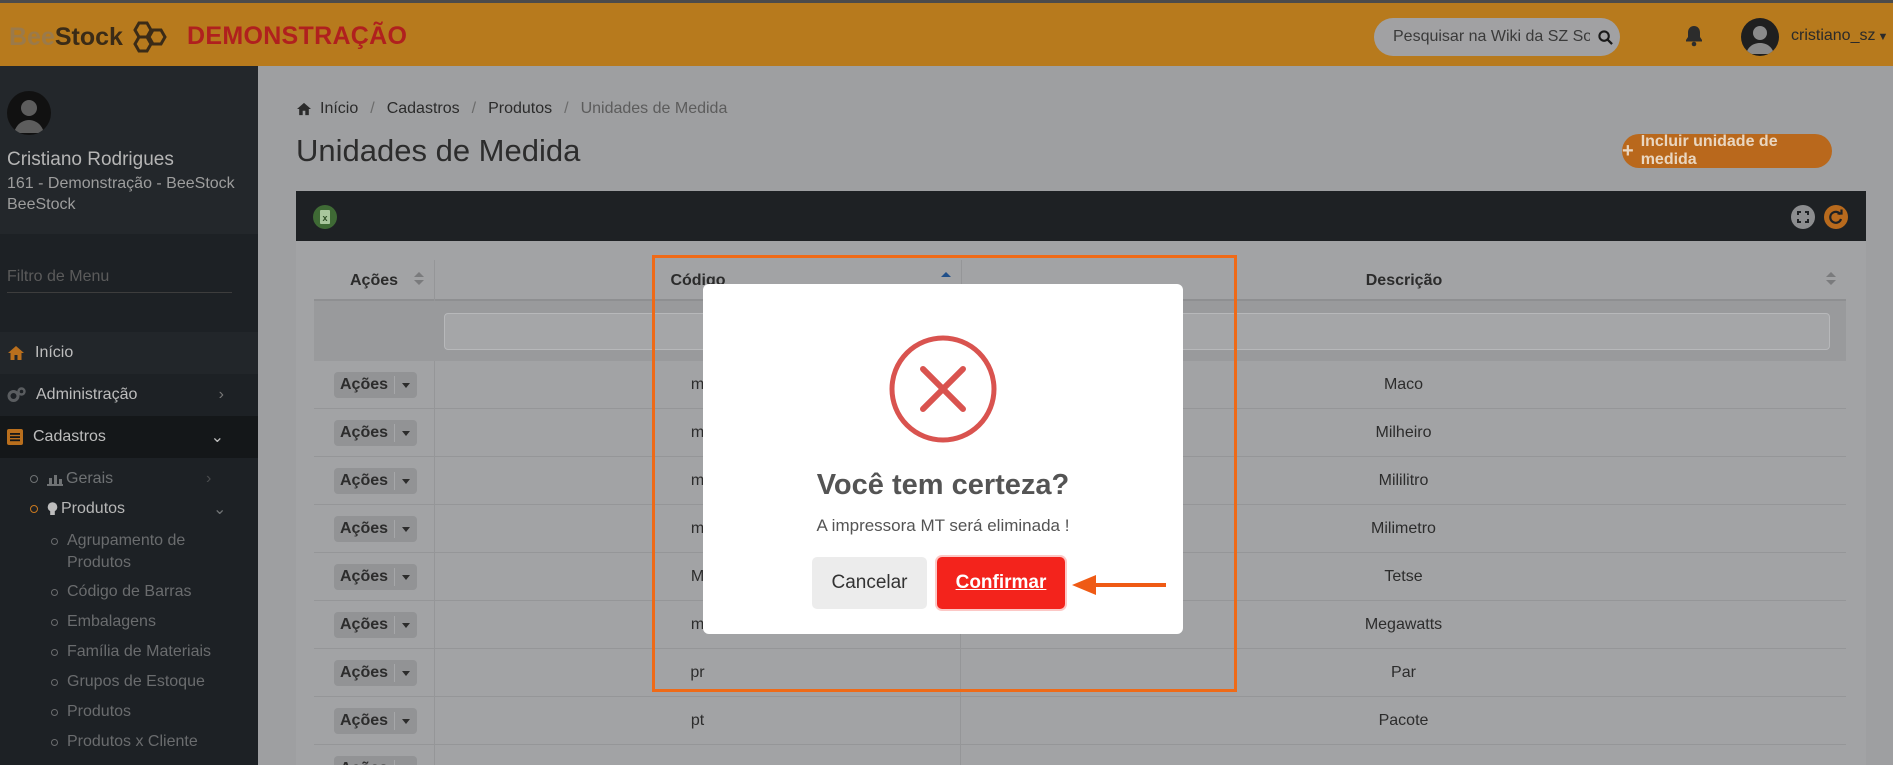 The image size is (1893, 765). Describe the element at coordinates (54, 352) in the screenshot. I see `sidebar-item-label: Início` at that location.